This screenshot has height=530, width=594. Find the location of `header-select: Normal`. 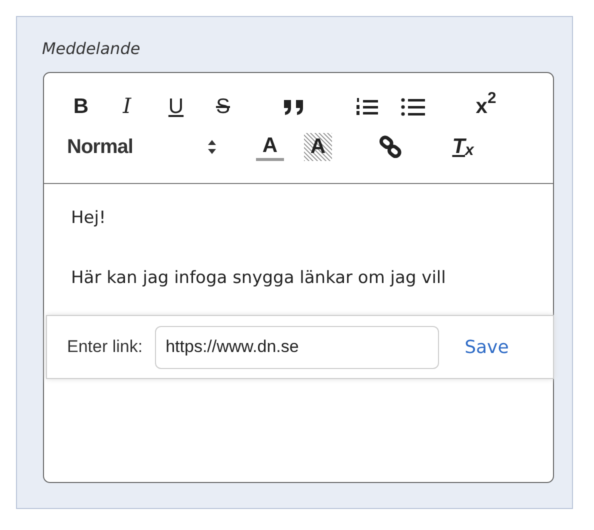

header-select: Normal is located at coordinates (142, 147).